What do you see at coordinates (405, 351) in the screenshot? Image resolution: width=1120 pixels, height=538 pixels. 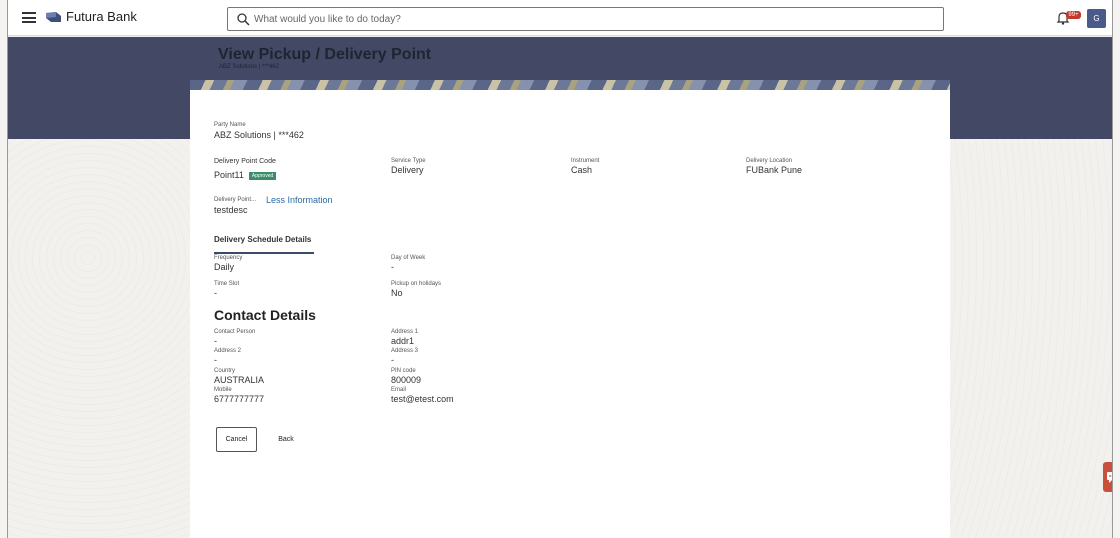 I see `address3-label: Address 3` at bounding box center [405, 351].